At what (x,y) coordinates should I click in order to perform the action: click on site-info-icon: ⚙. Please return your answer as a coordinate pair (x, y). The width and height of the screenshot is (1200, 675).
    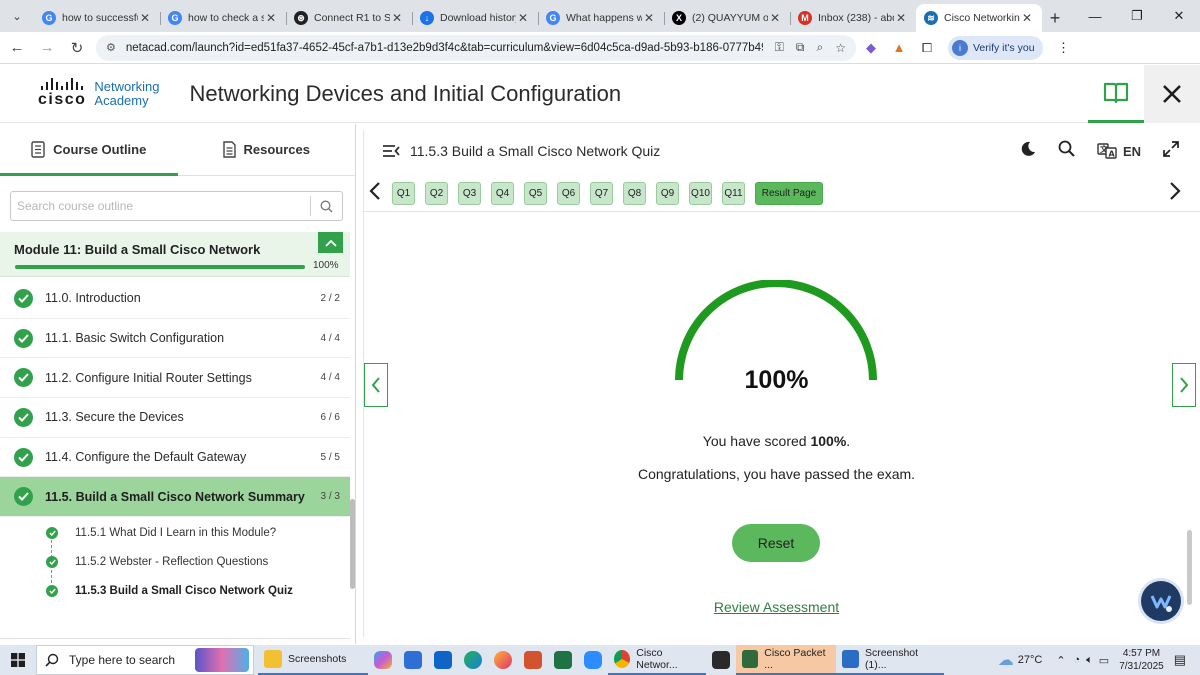
    Looking at the image, I should click on (111, 47).